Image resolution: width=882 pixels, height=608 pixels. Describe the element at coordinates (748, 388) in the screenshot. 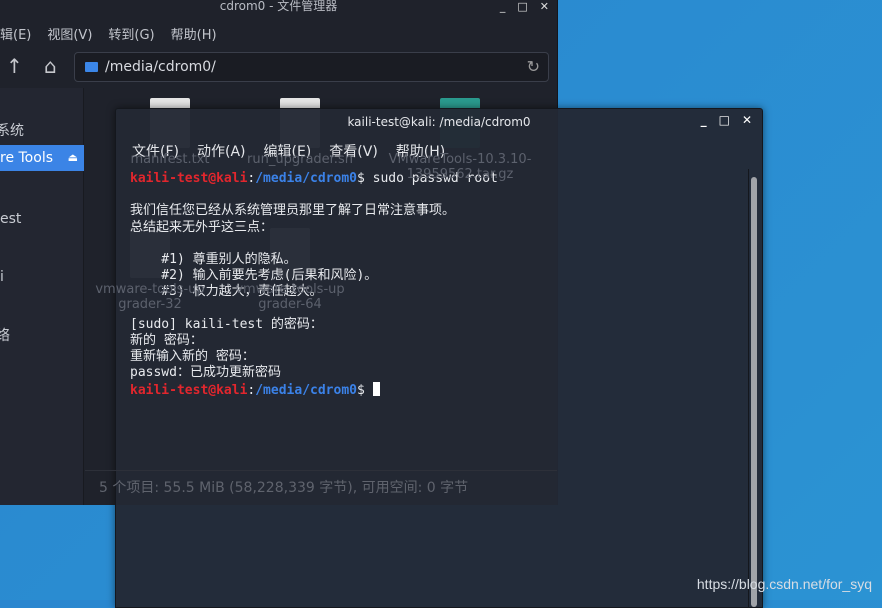

I see `scrollbar-track` at that location.